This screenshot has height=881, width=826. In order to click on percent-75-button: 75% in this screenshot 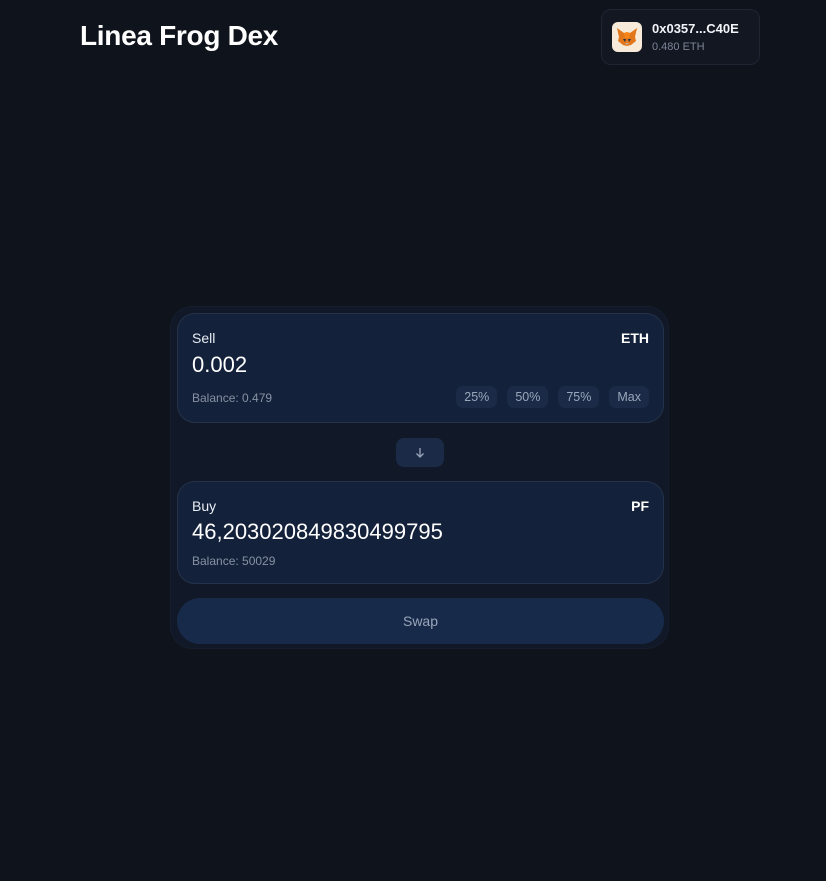, I will do `click(579, 397)`.